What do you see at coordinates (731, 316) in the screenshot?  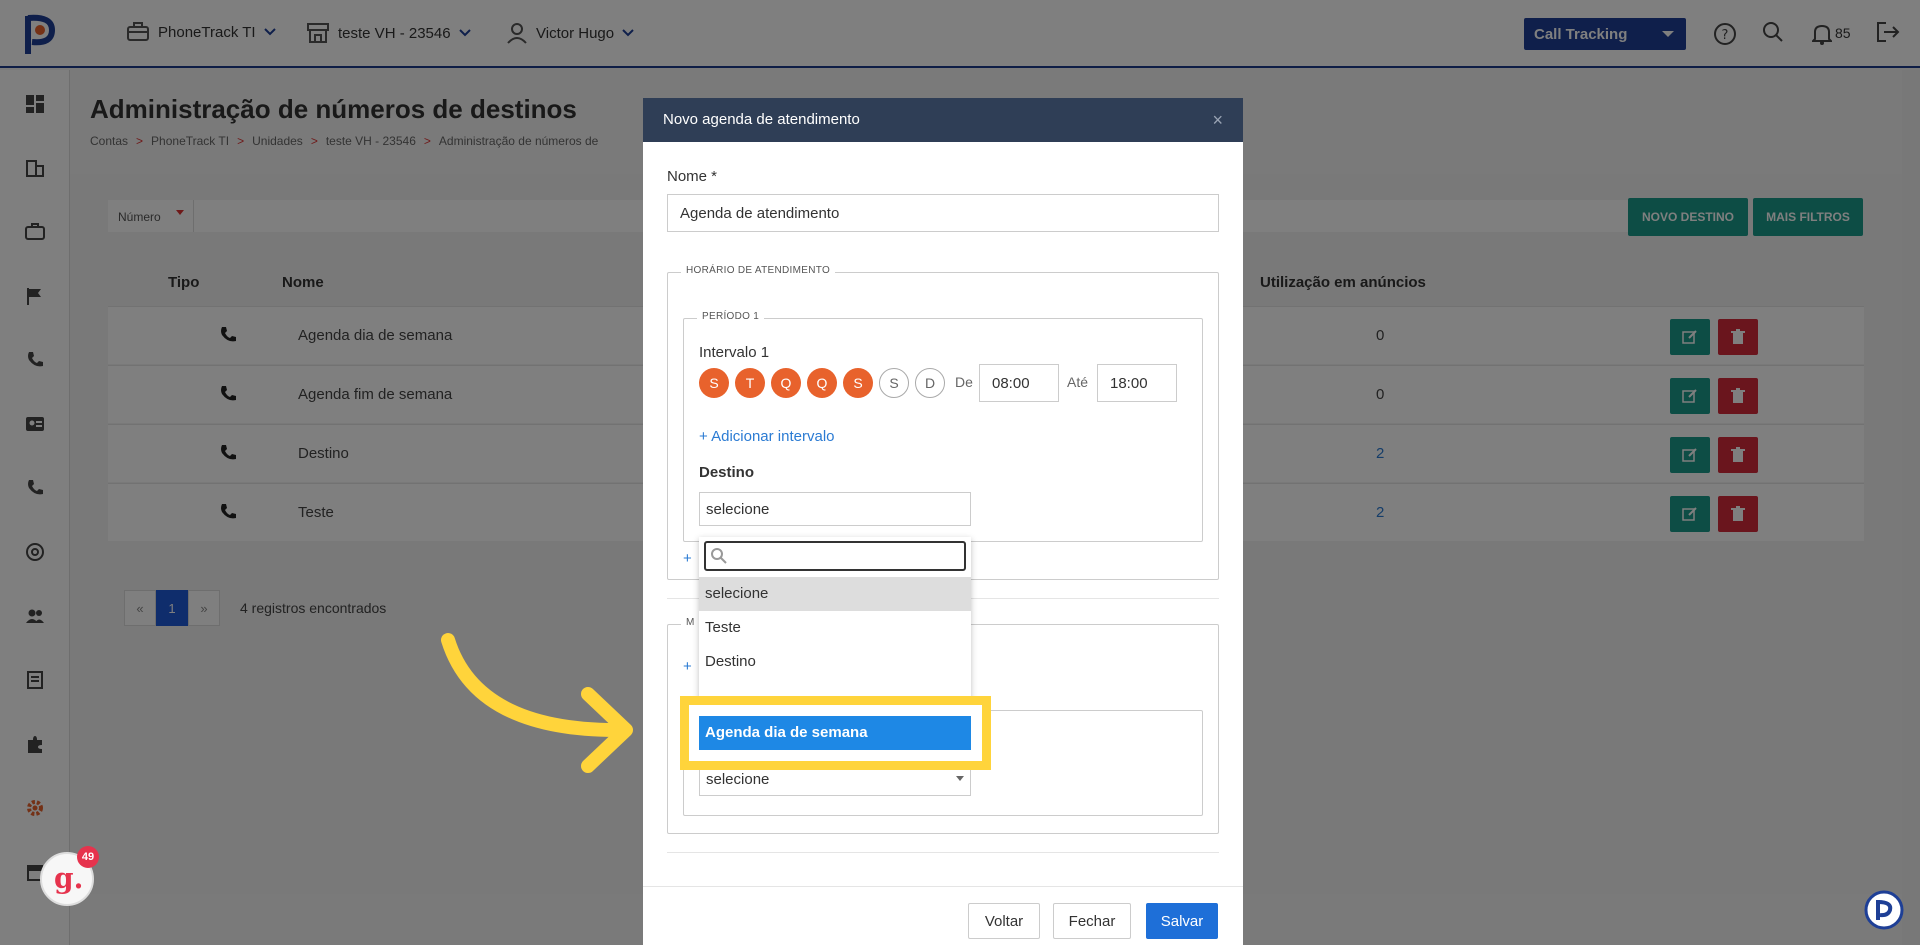 I see `period-legend: PERÍODO 1` at bounding box center [731, 316].